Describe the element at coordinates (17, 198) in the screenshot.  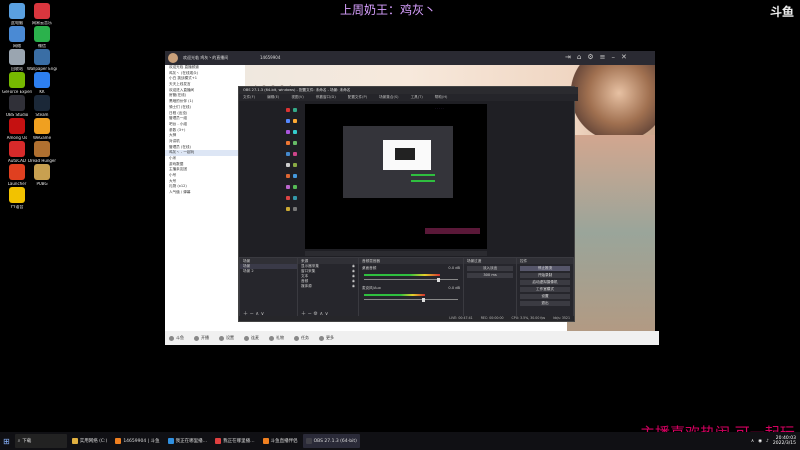
I see `desktop-icon: YY语音` at that location.